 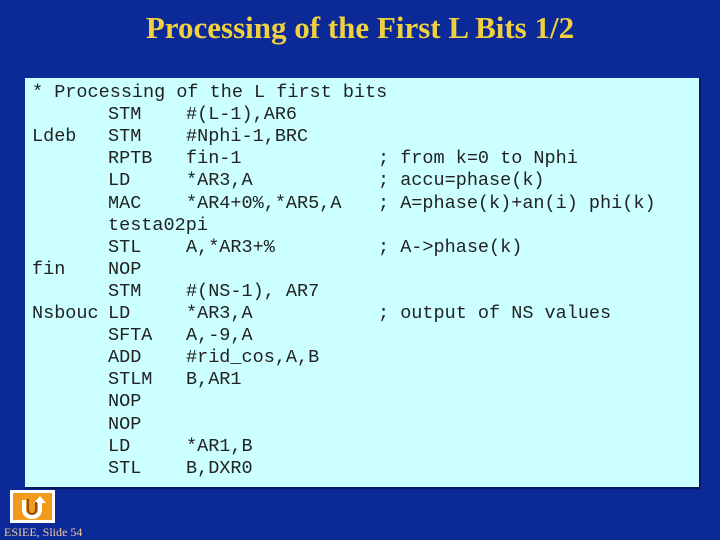 What do you see at coordinates (362, 270) in the screenshot?
I see `code-line: fin NOP` at bounding box center [362, 270].